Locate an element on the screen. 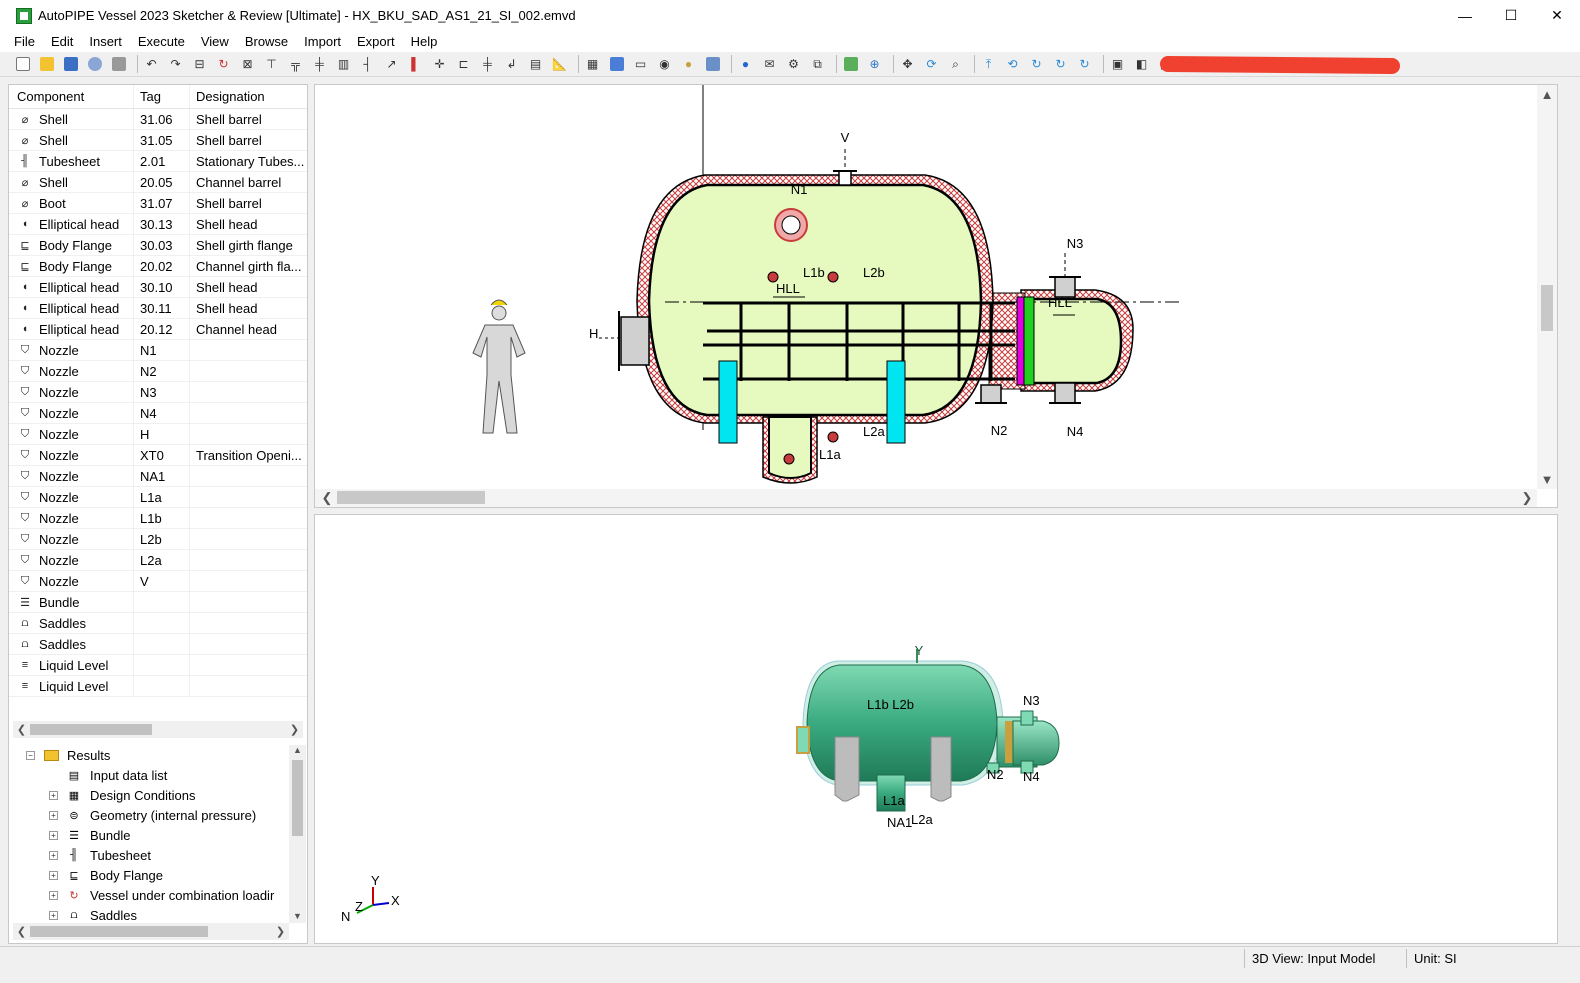  table-row: ⛉ Nozzle L2b is located at coordinates (158, 539).